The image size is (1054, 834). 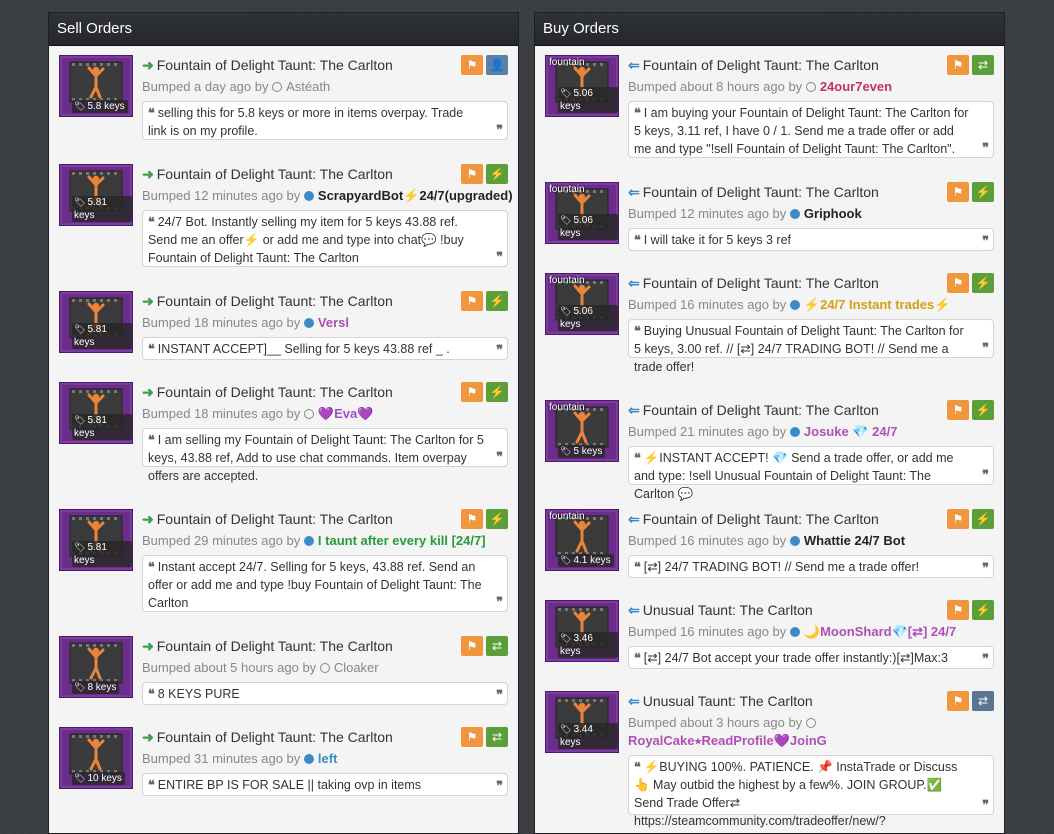 I want to click on user-link: 💜Eva💜, so click(x=346, y=413).